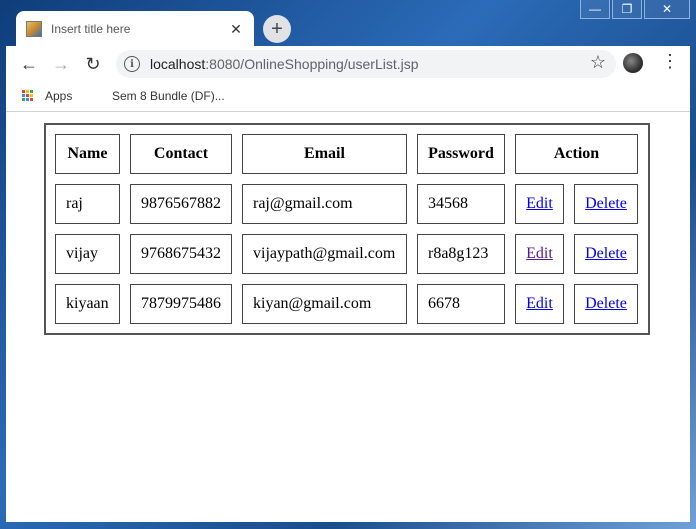  What do you see at coordinates (87, 204) in the screenshot?
I see `cell-name: raj` at bounding box center [87, 204].